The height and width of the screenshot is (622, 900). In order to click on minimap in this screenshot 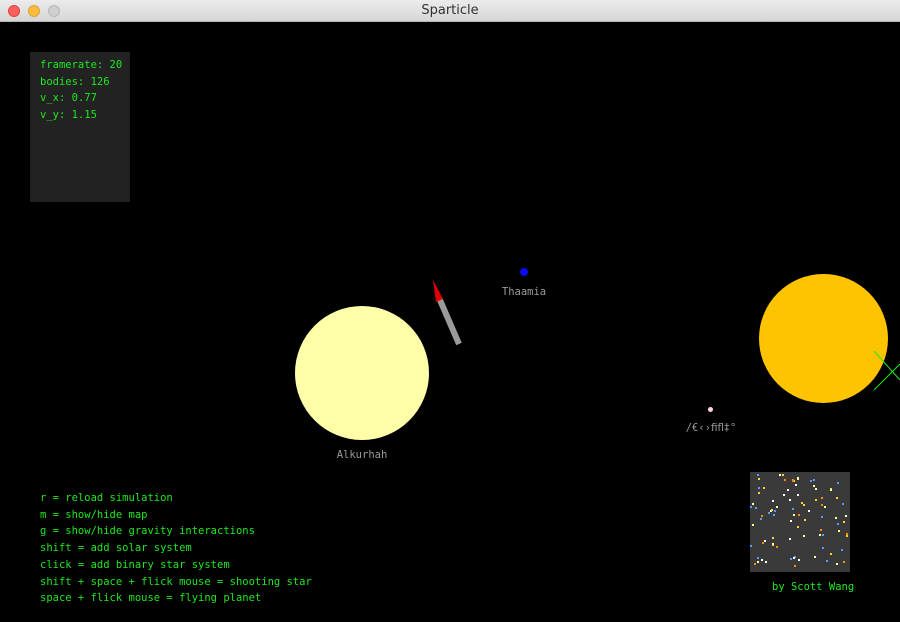, I will do `click(800, 522)`.